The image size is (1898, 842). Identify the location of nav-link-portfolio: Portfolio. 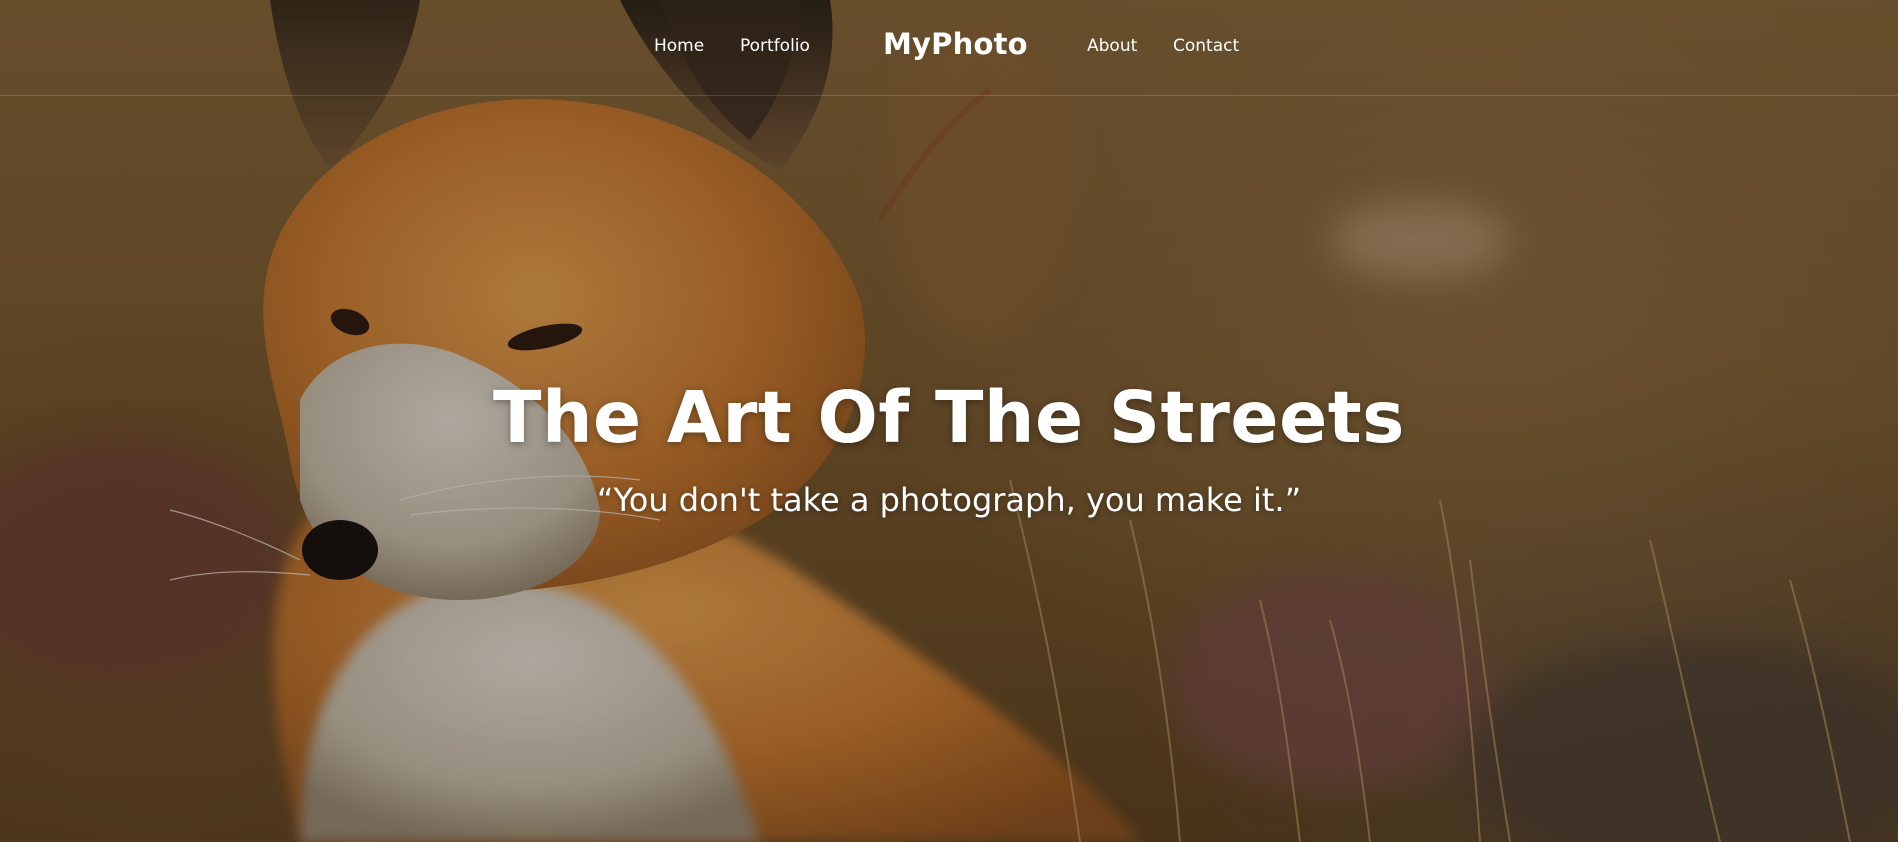
(775, 46).